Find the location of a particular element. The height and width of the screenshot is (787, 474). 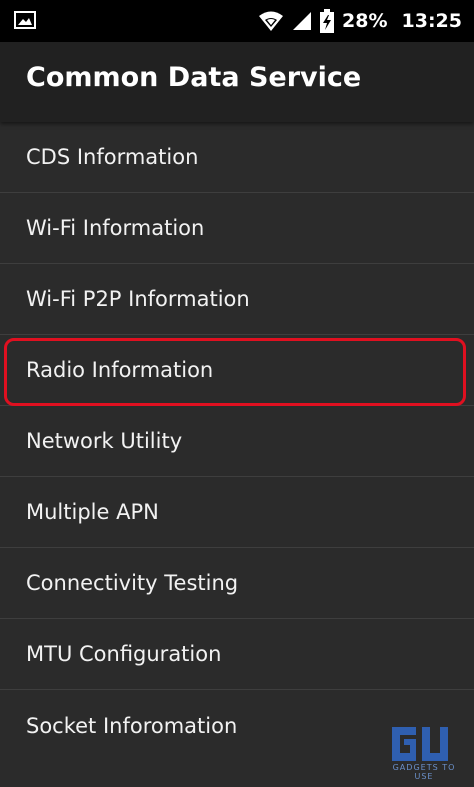

app-bar: Common Data Service is located at coordinates (237, 82).